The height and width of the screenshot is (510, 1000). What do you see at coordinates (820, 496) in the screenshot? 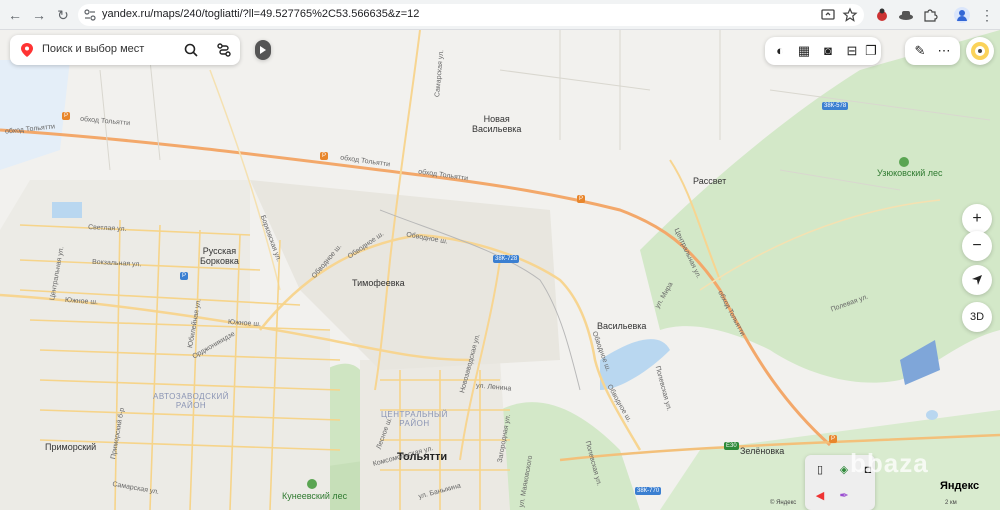
I see `sound-icon: ◀` at bounding box center [820, 496].